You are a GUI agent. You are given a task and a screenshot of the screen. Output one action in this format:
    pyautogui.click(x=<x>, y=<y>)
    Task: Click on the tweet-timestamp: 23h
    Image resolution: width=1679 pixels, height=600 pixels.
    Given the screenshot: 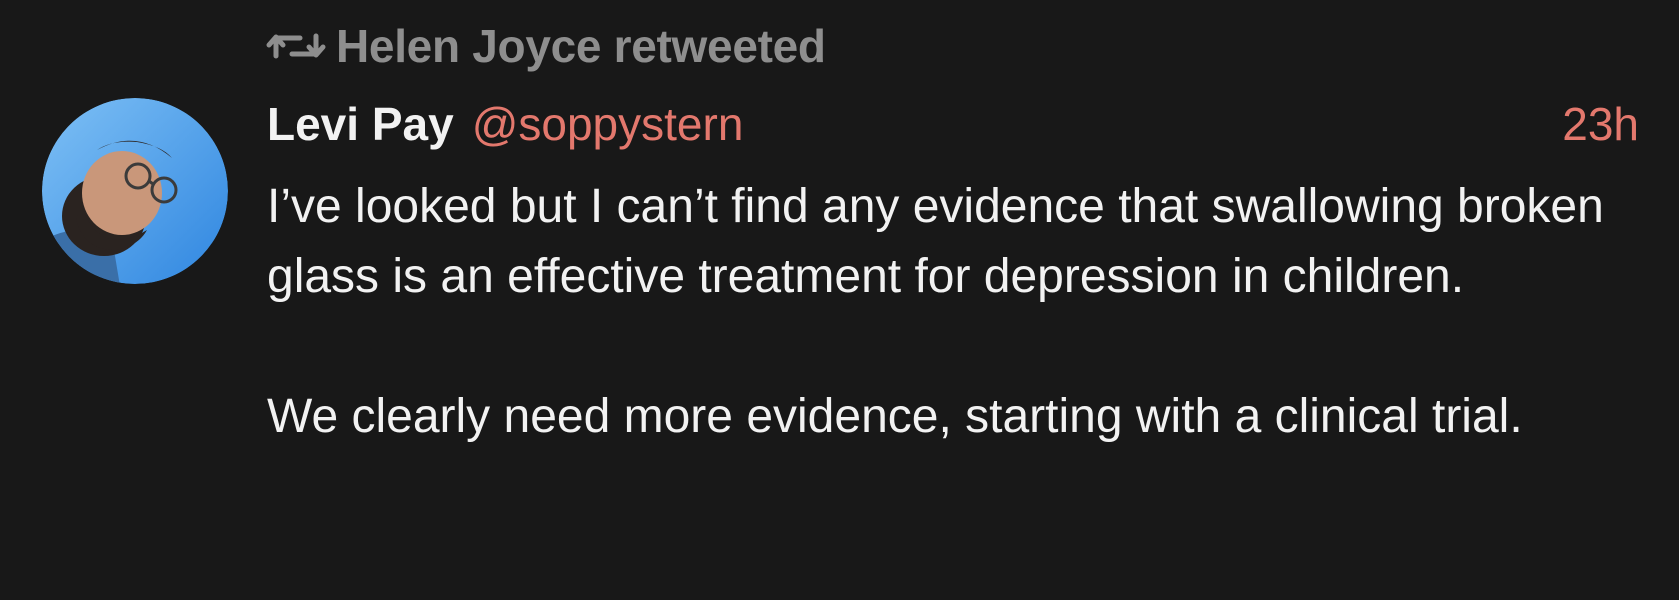 What is the action you would take?
    pyautogui.click(x=1600, y=124)
    